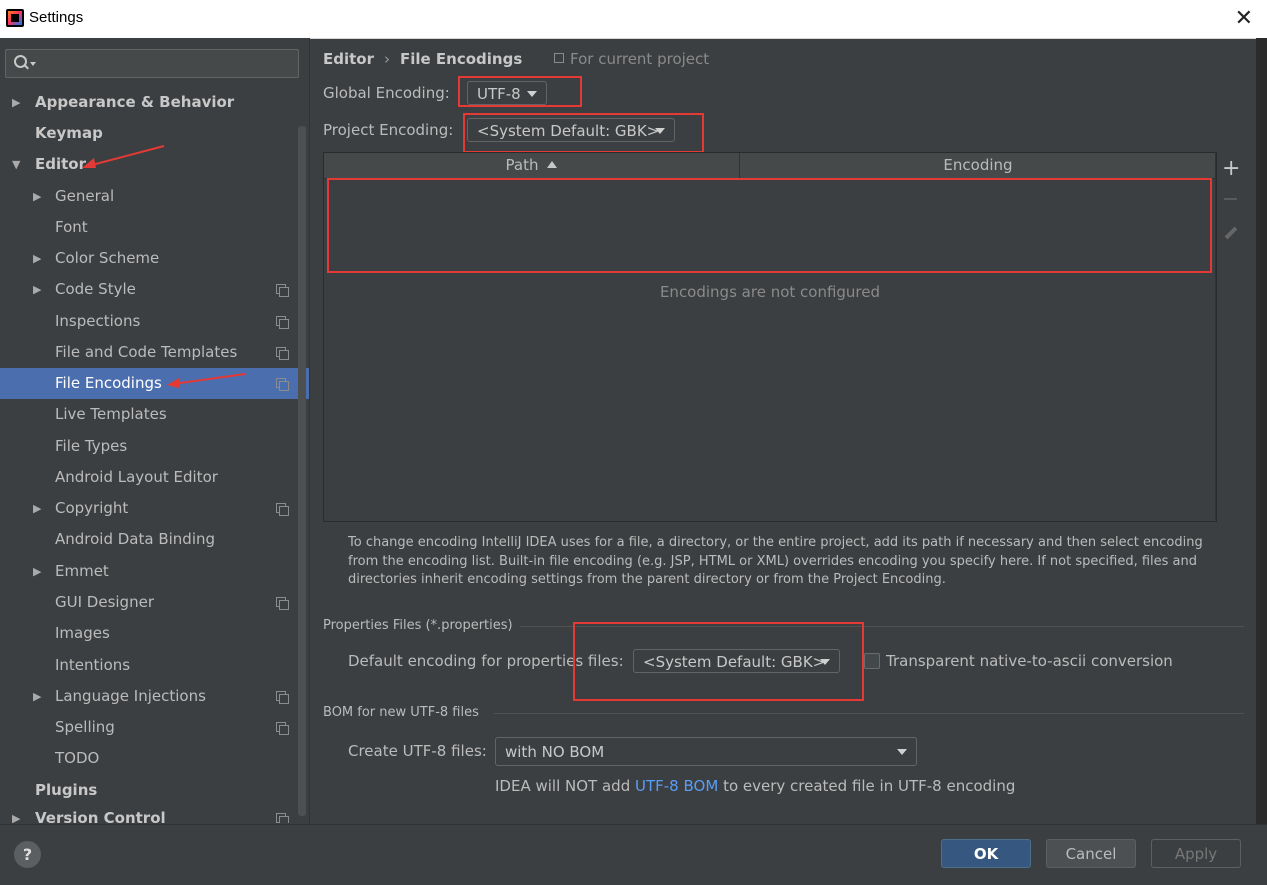  What do you see at coordinates (631, 59) in the screenshot?
I see `scope-label: For current project` at bounding box center [631, 59].